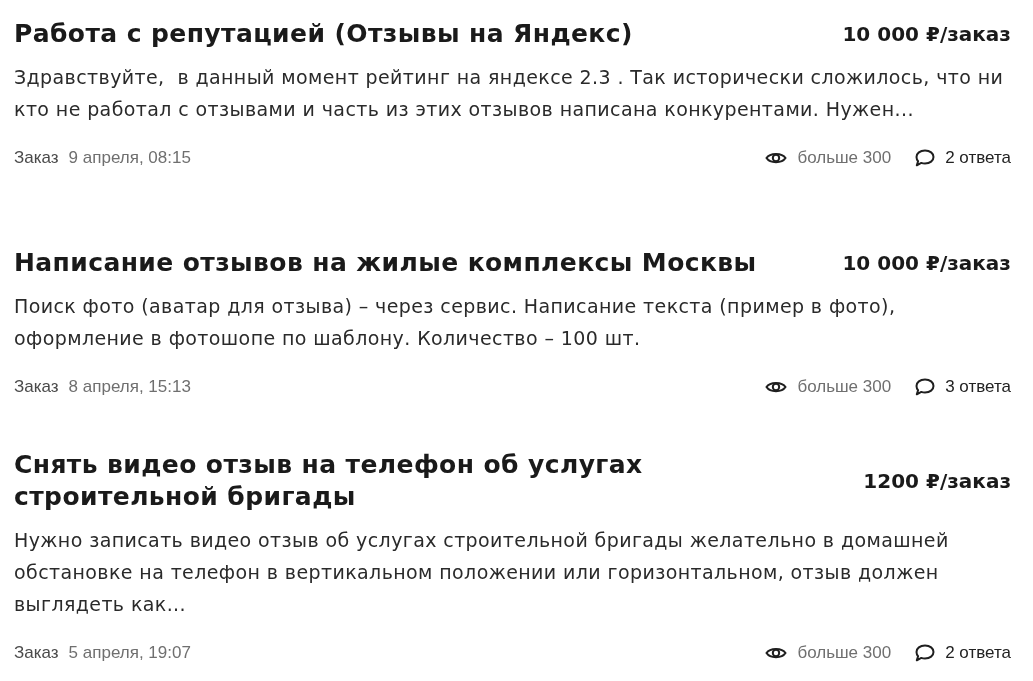 This screenshot has width=1033, height=681. I want to click on order-date: 5 апреля, 19:07, so click(129, 653).